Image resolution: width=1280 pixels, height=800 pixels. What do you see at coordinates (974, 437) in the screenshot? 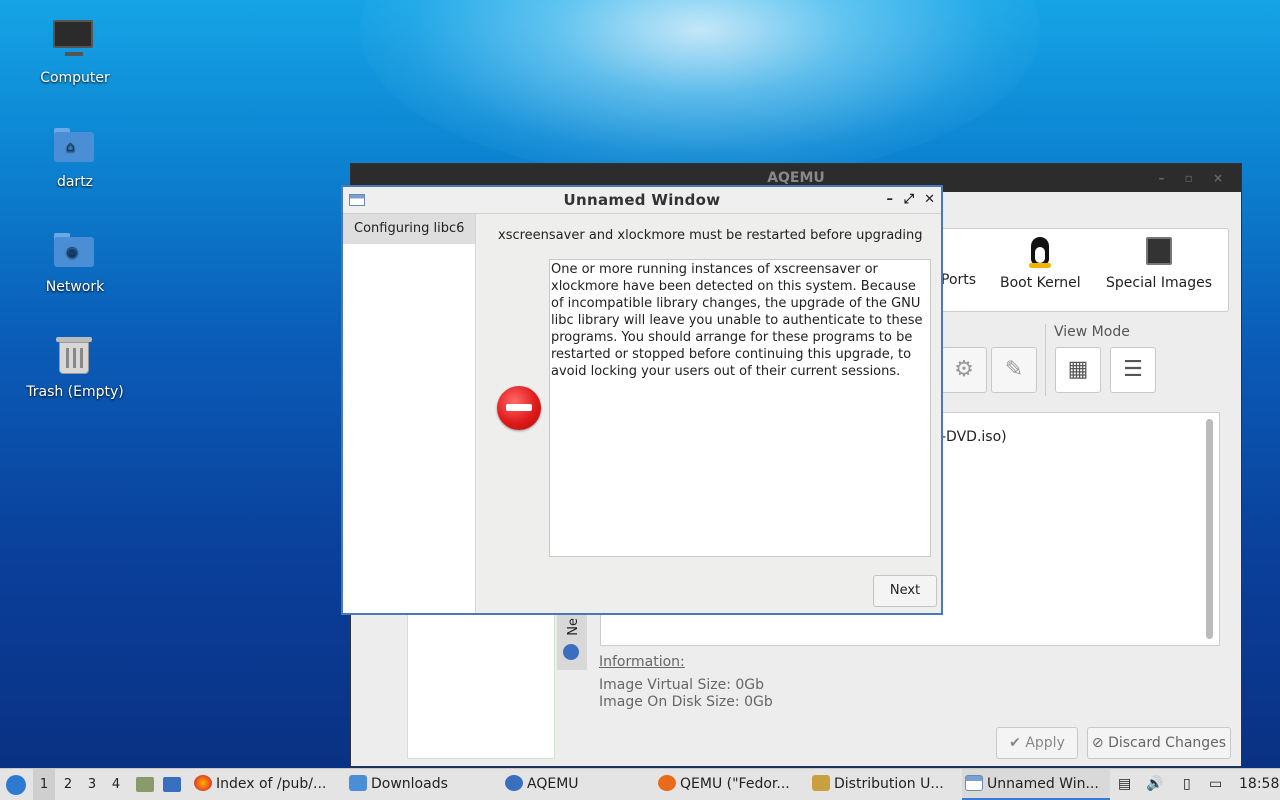
I see `list-item: -DVD.iso)` at bounding box center [974, 437].